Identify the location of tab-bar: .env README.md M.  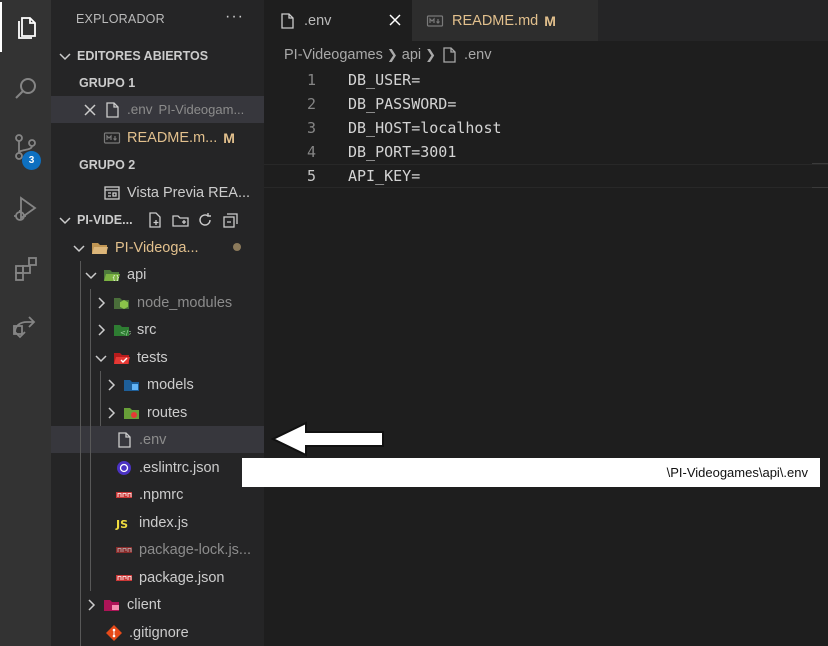
(546, 20).